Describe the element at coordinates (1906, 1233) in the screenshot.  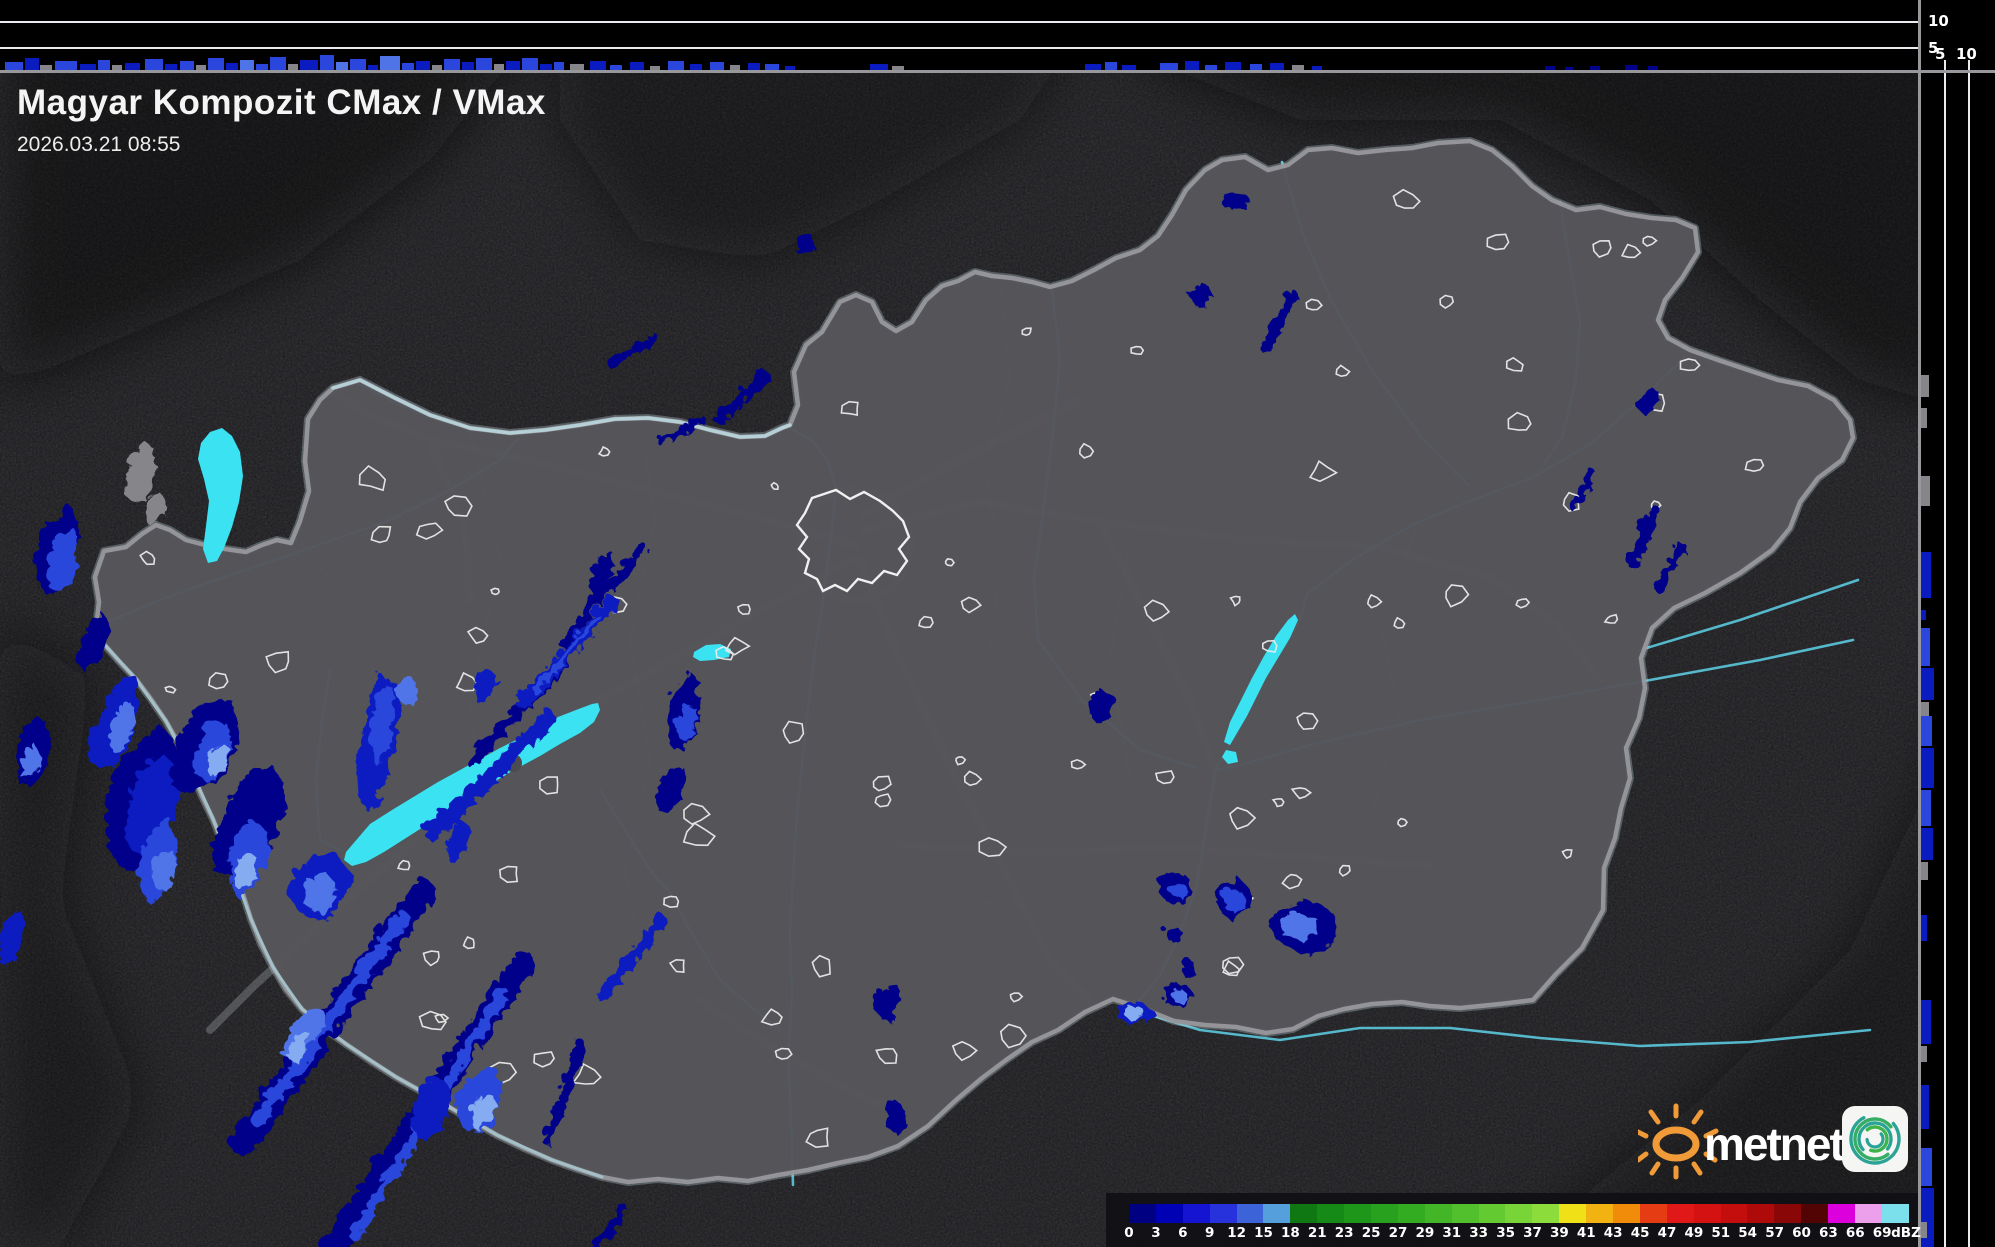
I see `dbz-unit-label: dBZ` at that location.